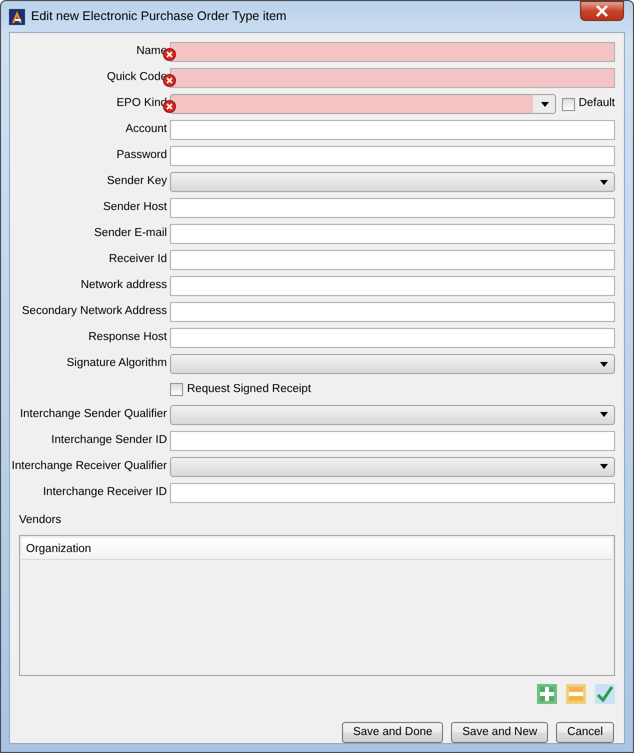 This screenshot has width=634, height=753. I want to click on close-button, so click(602, 11).